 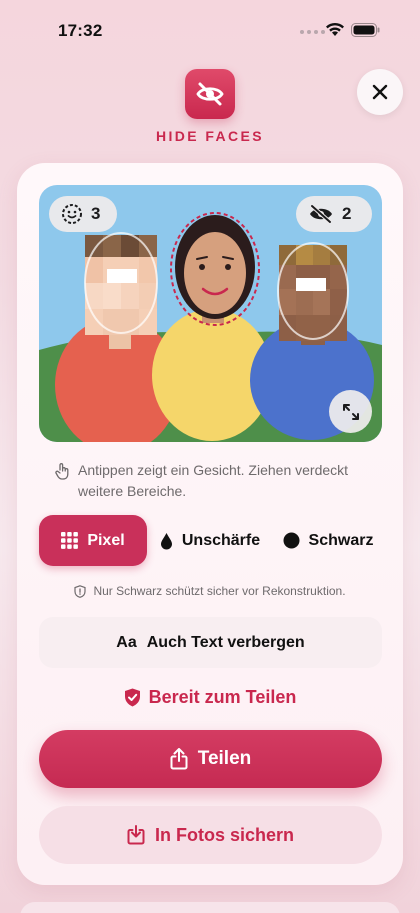 I want to click on circle-icon, so click(x=291, y=540).